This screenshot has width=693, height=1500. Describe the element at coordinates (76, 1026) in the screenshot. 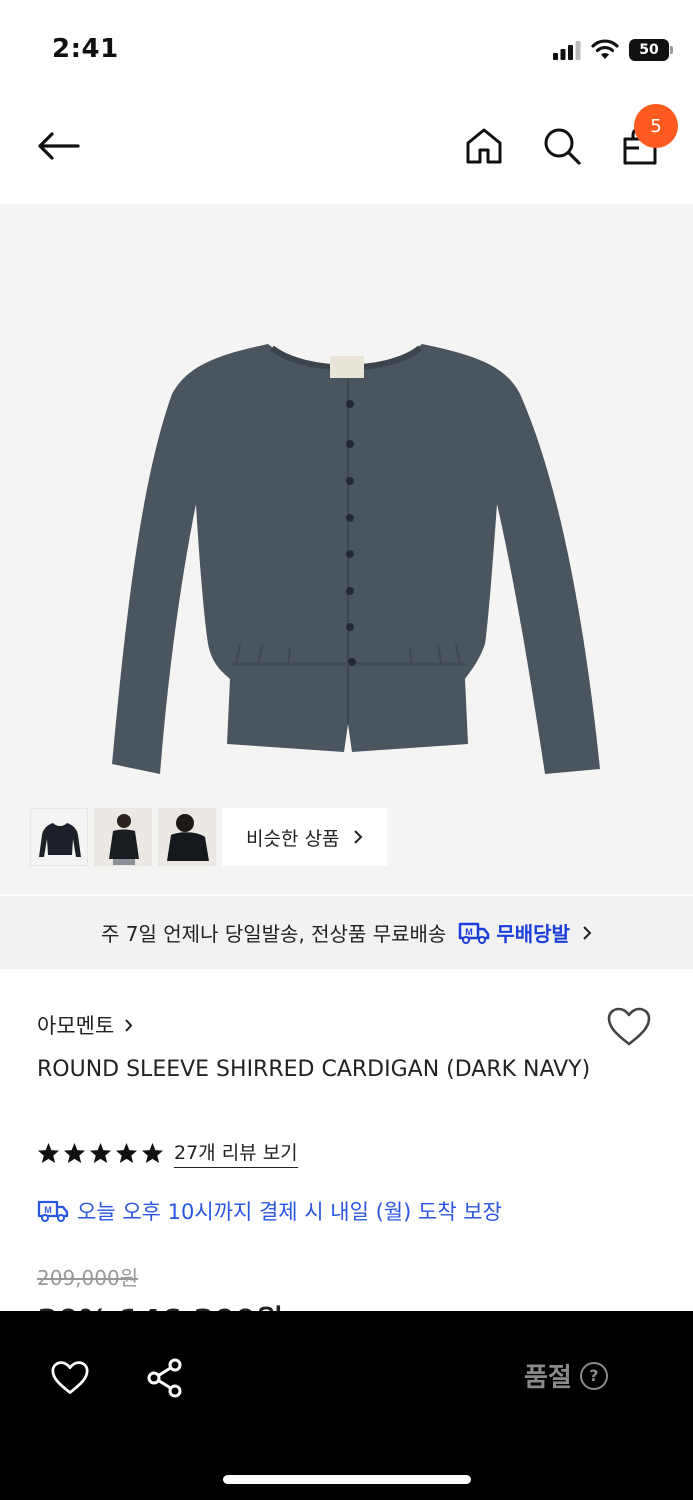

I see `brand-name: 아모멘토` at that location.